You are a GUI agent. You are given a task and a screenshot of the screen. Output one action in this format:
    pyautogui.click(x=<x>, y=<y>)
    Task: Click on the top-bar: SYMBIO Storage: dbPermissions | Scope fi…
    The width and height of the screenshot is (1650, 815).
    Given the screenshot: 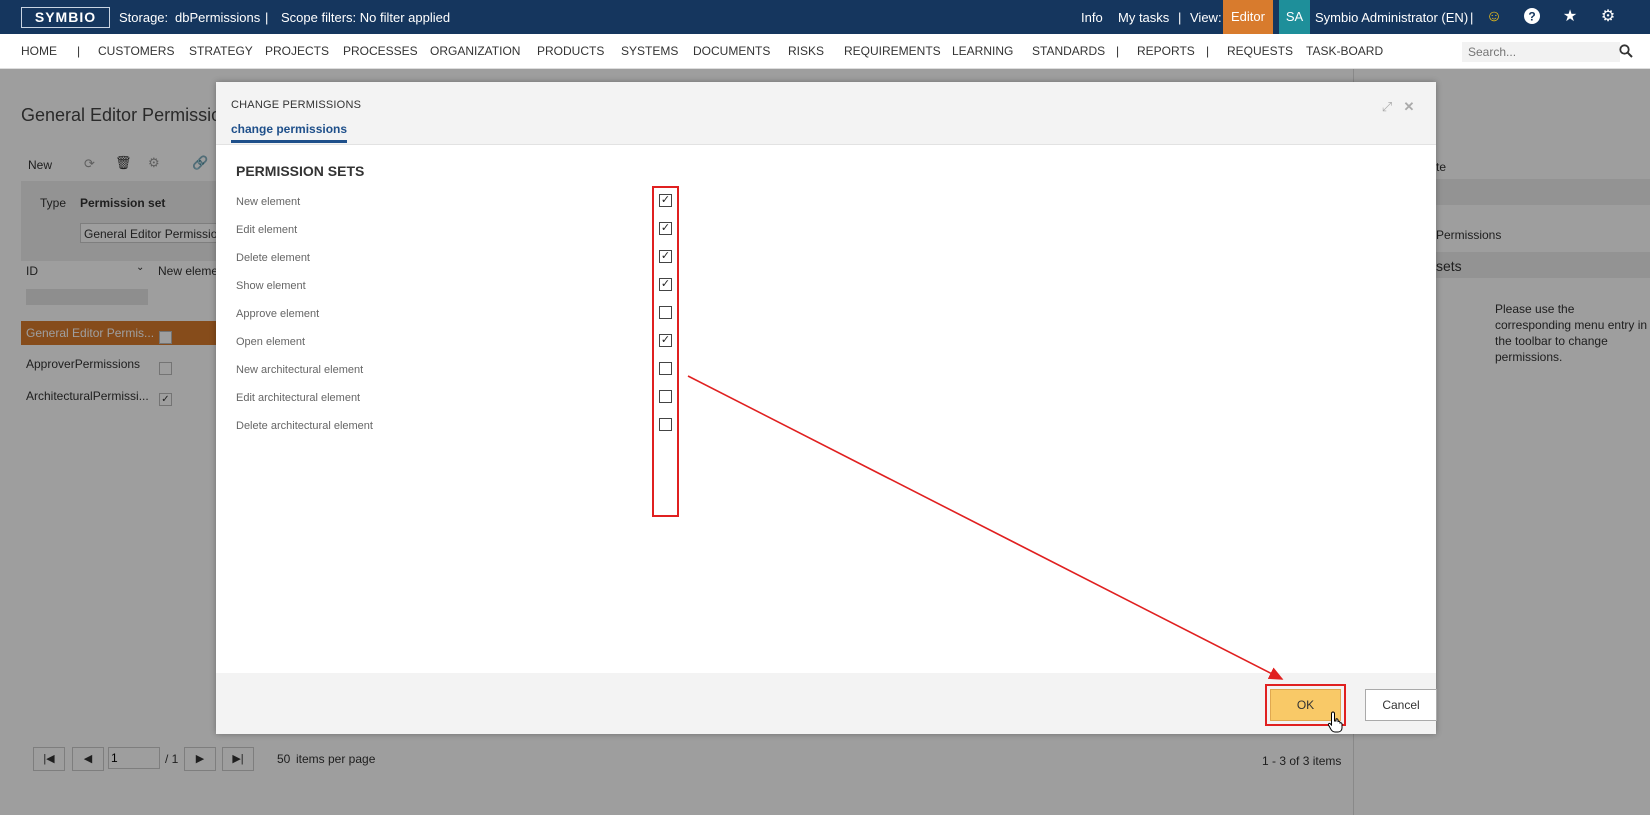 What is the action you would take?
    pyautogui.click(x=825, y=17)
    